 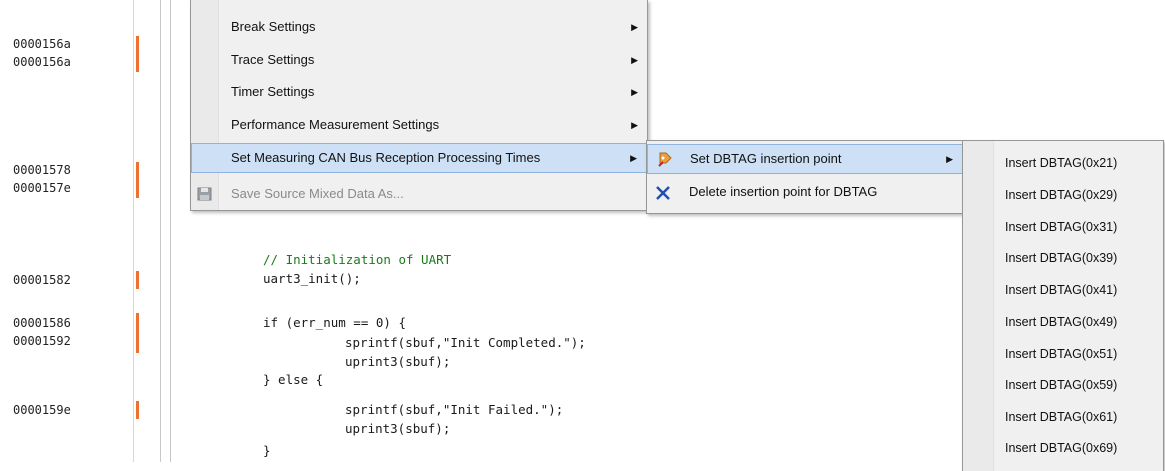 What do you see at coordinates (334, 322) in the screenshot?
I see `code-line: if (err_num == 0) {` at bounding box center [334, 322].